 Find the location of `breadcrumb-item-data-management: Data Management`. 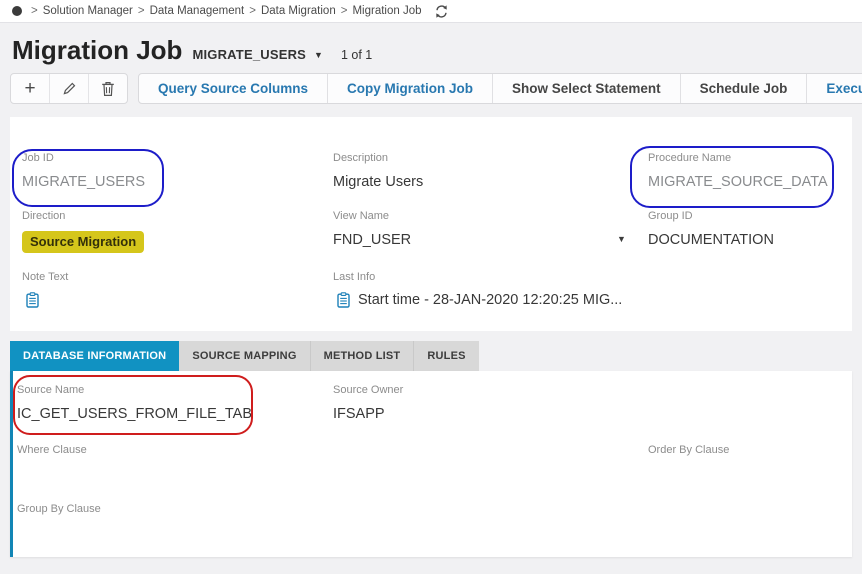

breadcrumb-item-data-management: Data Management is located at coordinates (197, 11).